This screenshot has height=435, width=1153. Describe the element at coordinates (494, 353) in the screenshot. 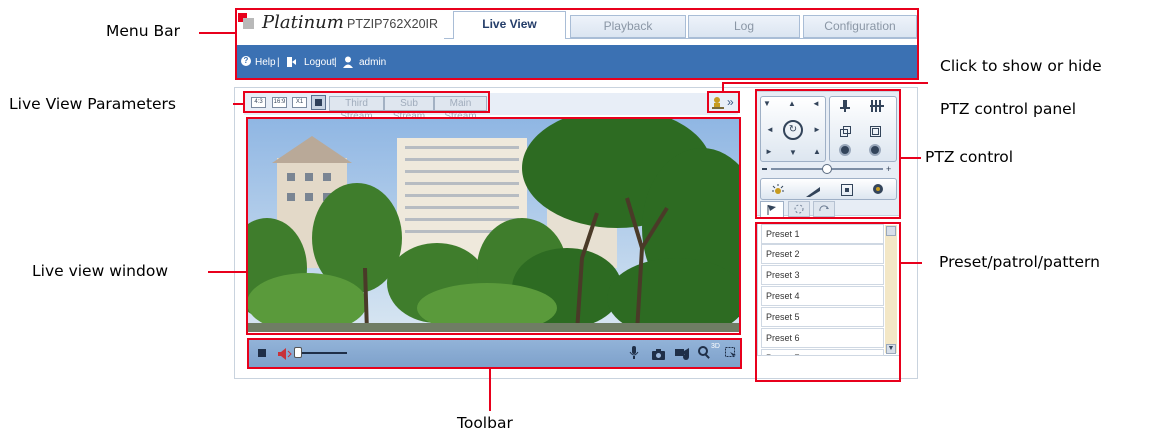

I see `toolbar-highlight` at that location.